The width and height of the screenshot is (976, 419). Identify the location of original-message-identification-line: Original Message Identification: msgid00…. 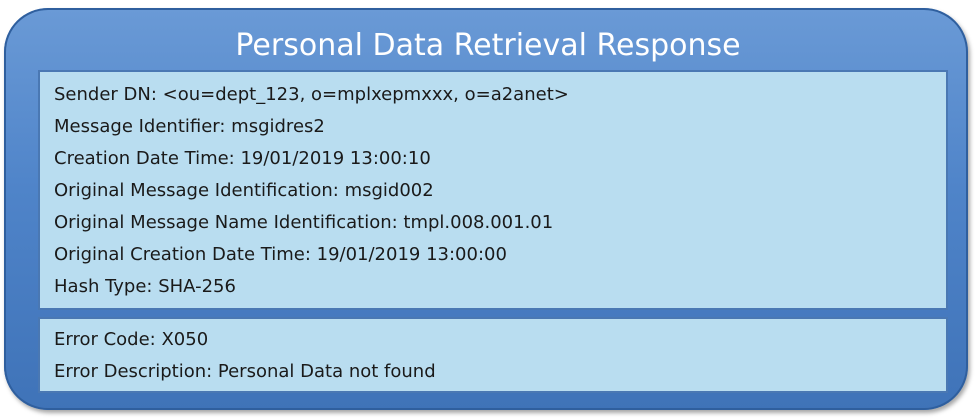
(244, 190).